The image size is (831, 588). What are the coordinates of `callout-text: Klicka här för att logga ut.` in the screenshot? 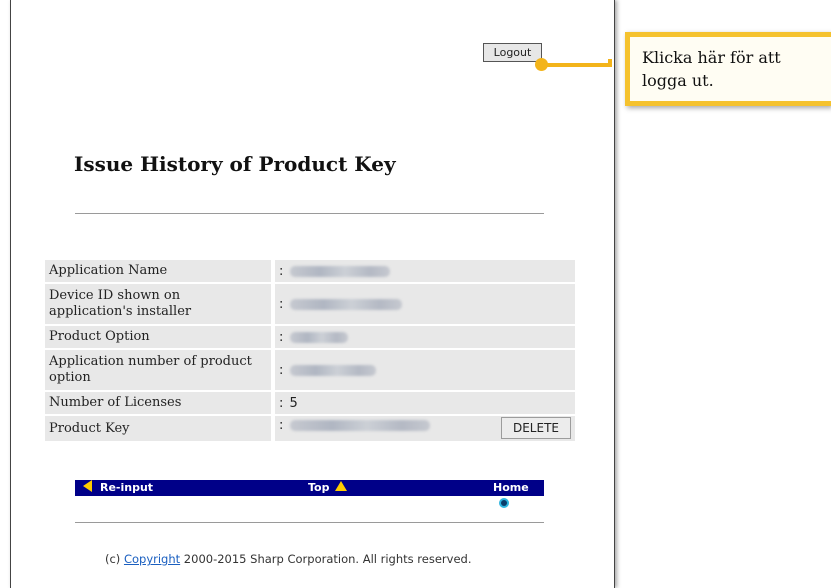 It's located at (711, 69).